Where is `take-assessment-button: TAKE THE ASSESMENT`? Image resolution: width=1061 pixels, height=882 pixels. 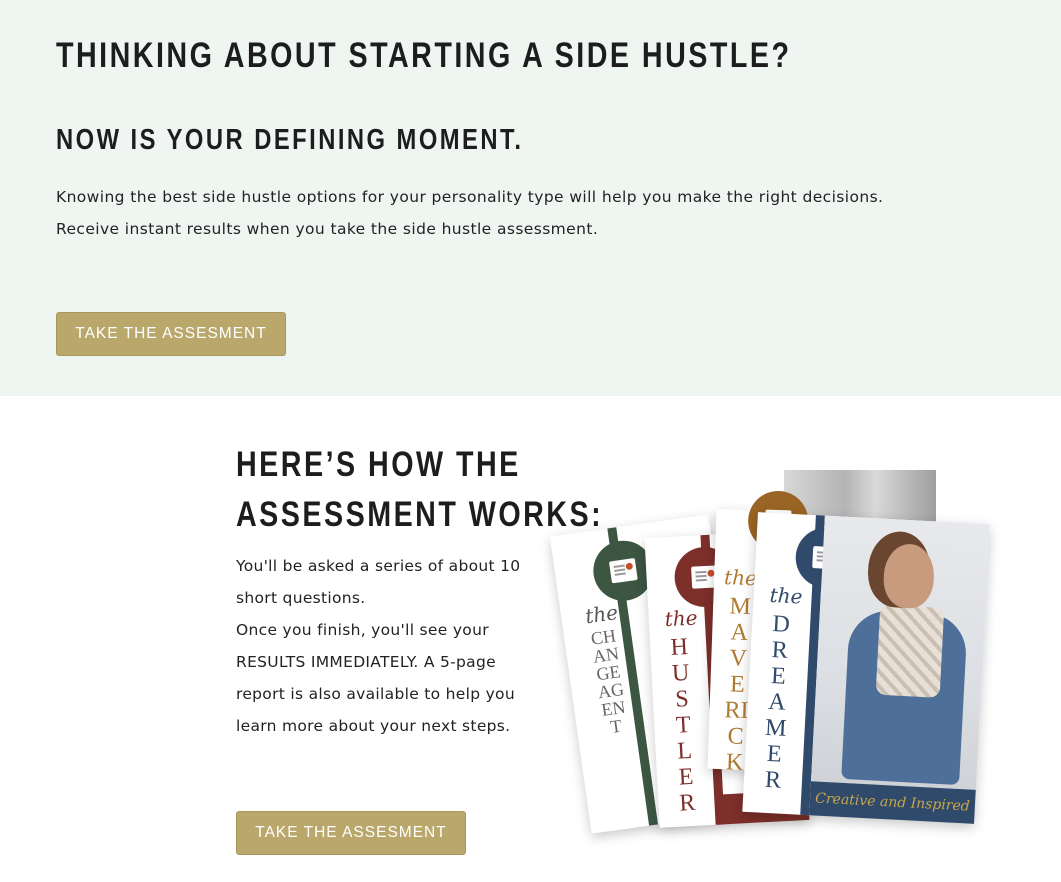 take-assessment-button: TAKE THE ASSESMENT is located at coordinates (171, 334).